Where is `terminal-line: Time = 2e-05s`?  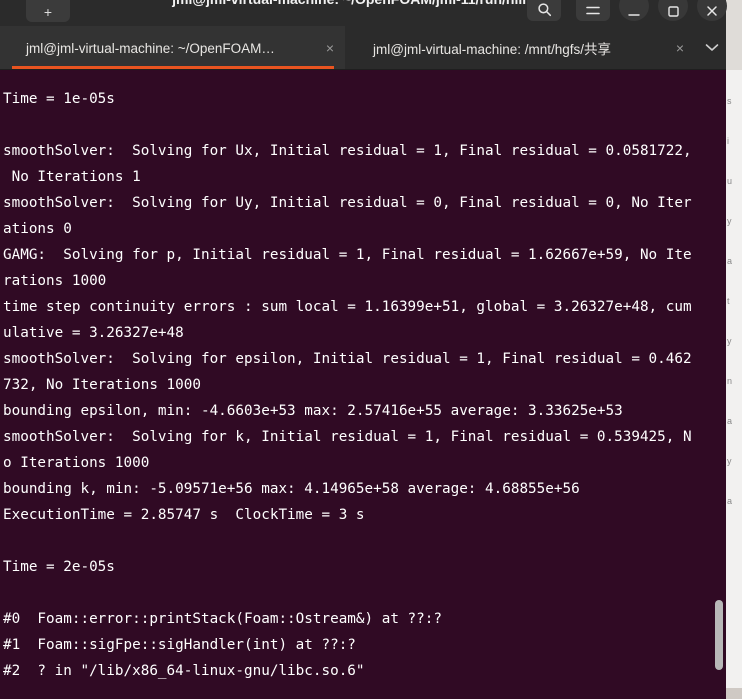
terminal-line: Time = 2e-05s is located at coordinates (59, 567).